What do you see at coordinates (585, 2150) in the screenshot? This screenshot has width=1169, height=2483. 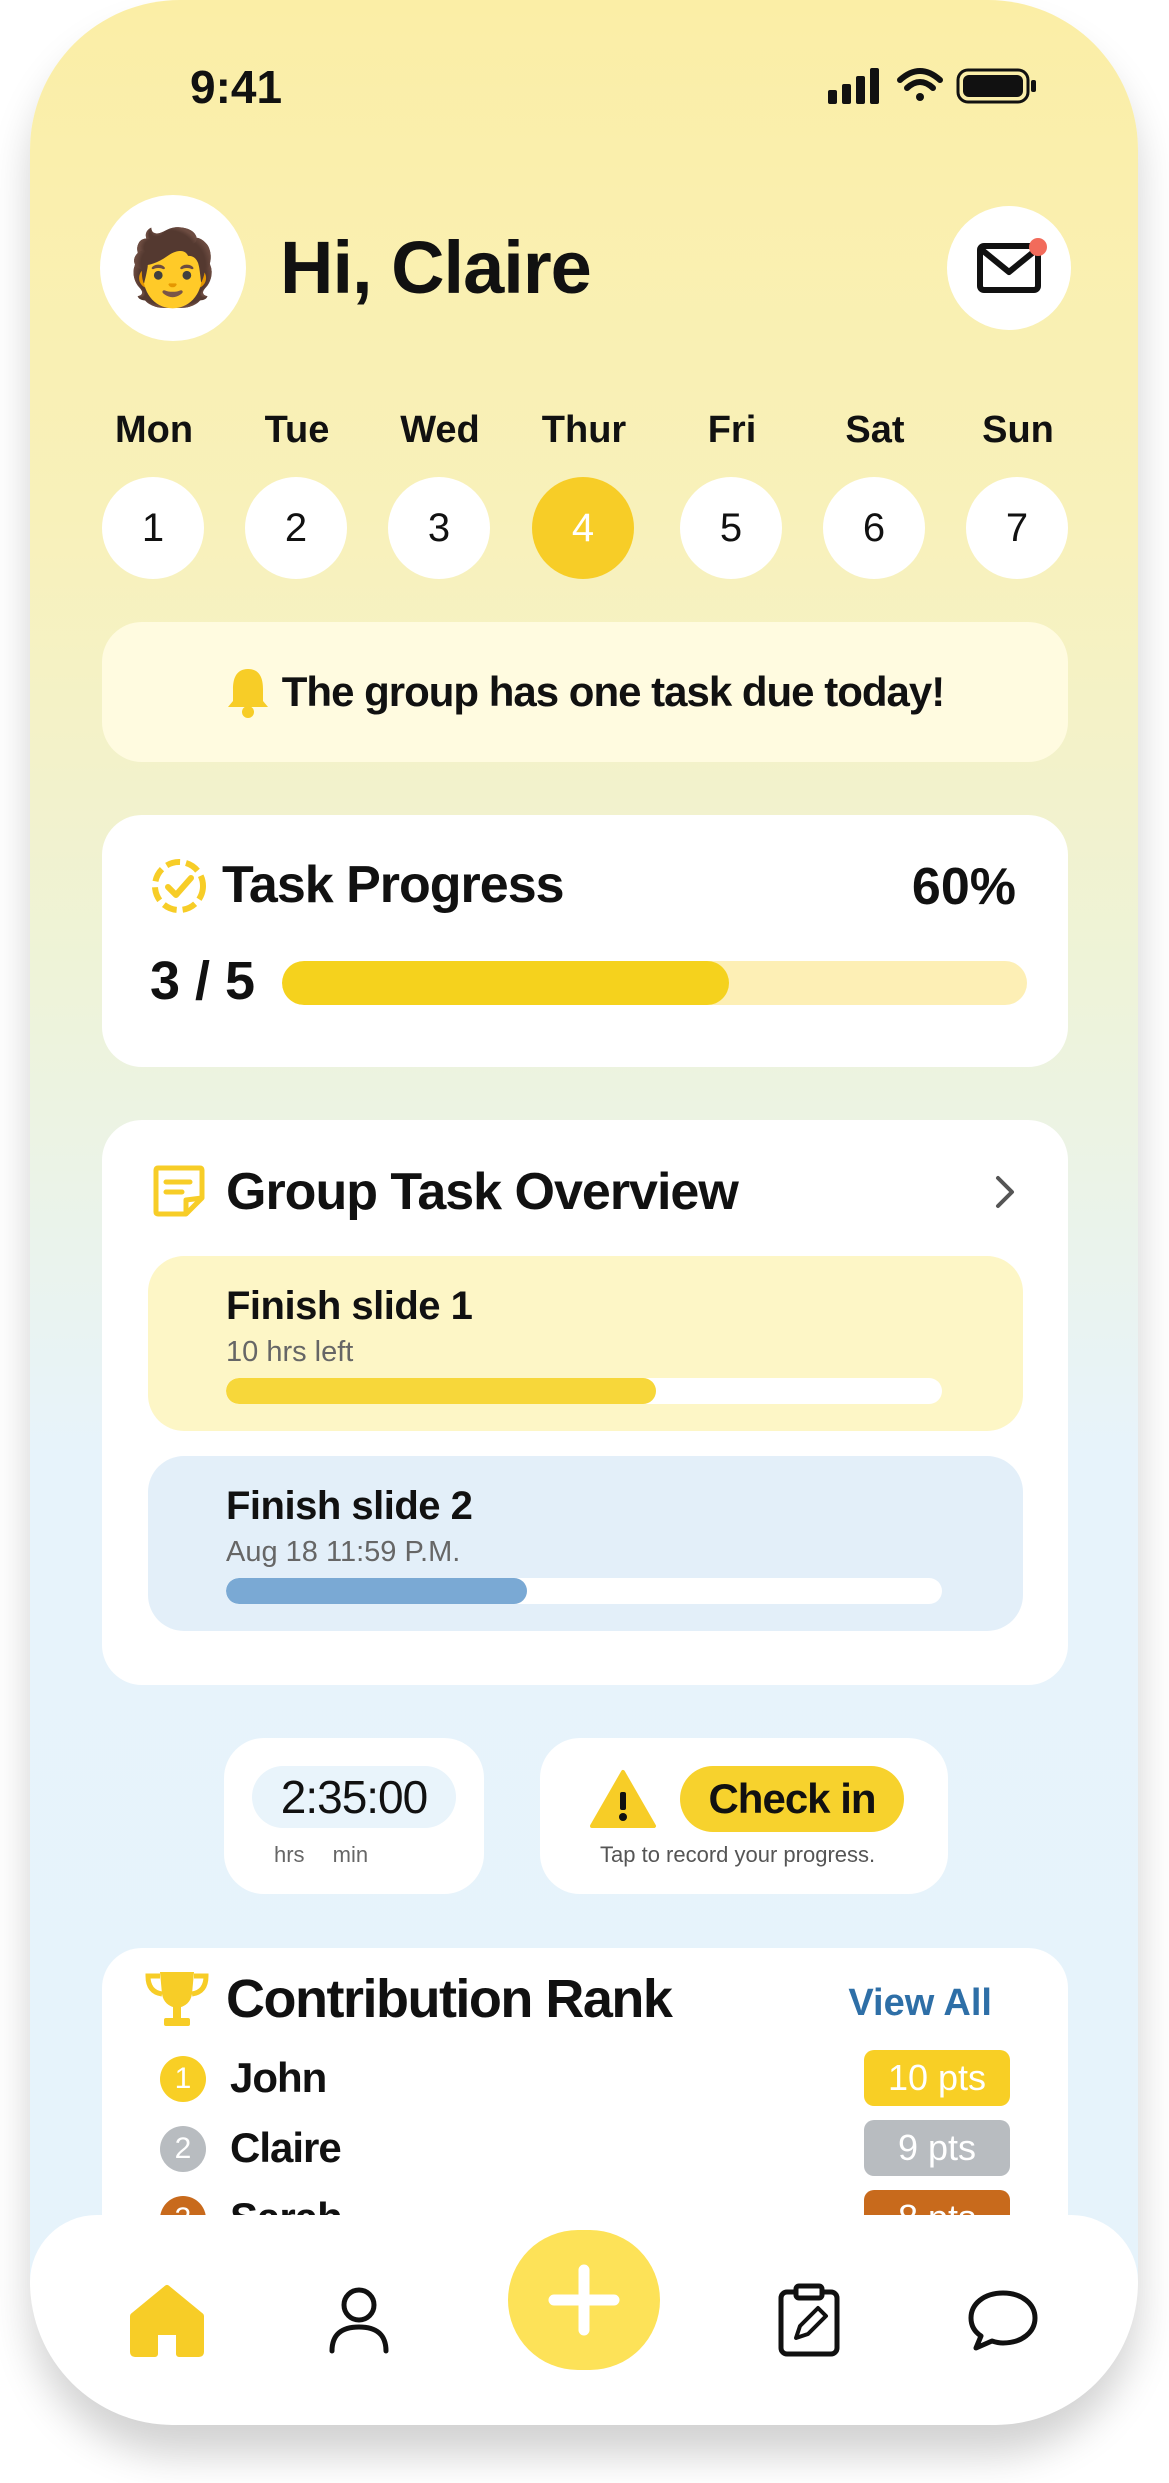 I see `rank-row: 2 Claire 9 pts` at bounding box center [585, 2150].